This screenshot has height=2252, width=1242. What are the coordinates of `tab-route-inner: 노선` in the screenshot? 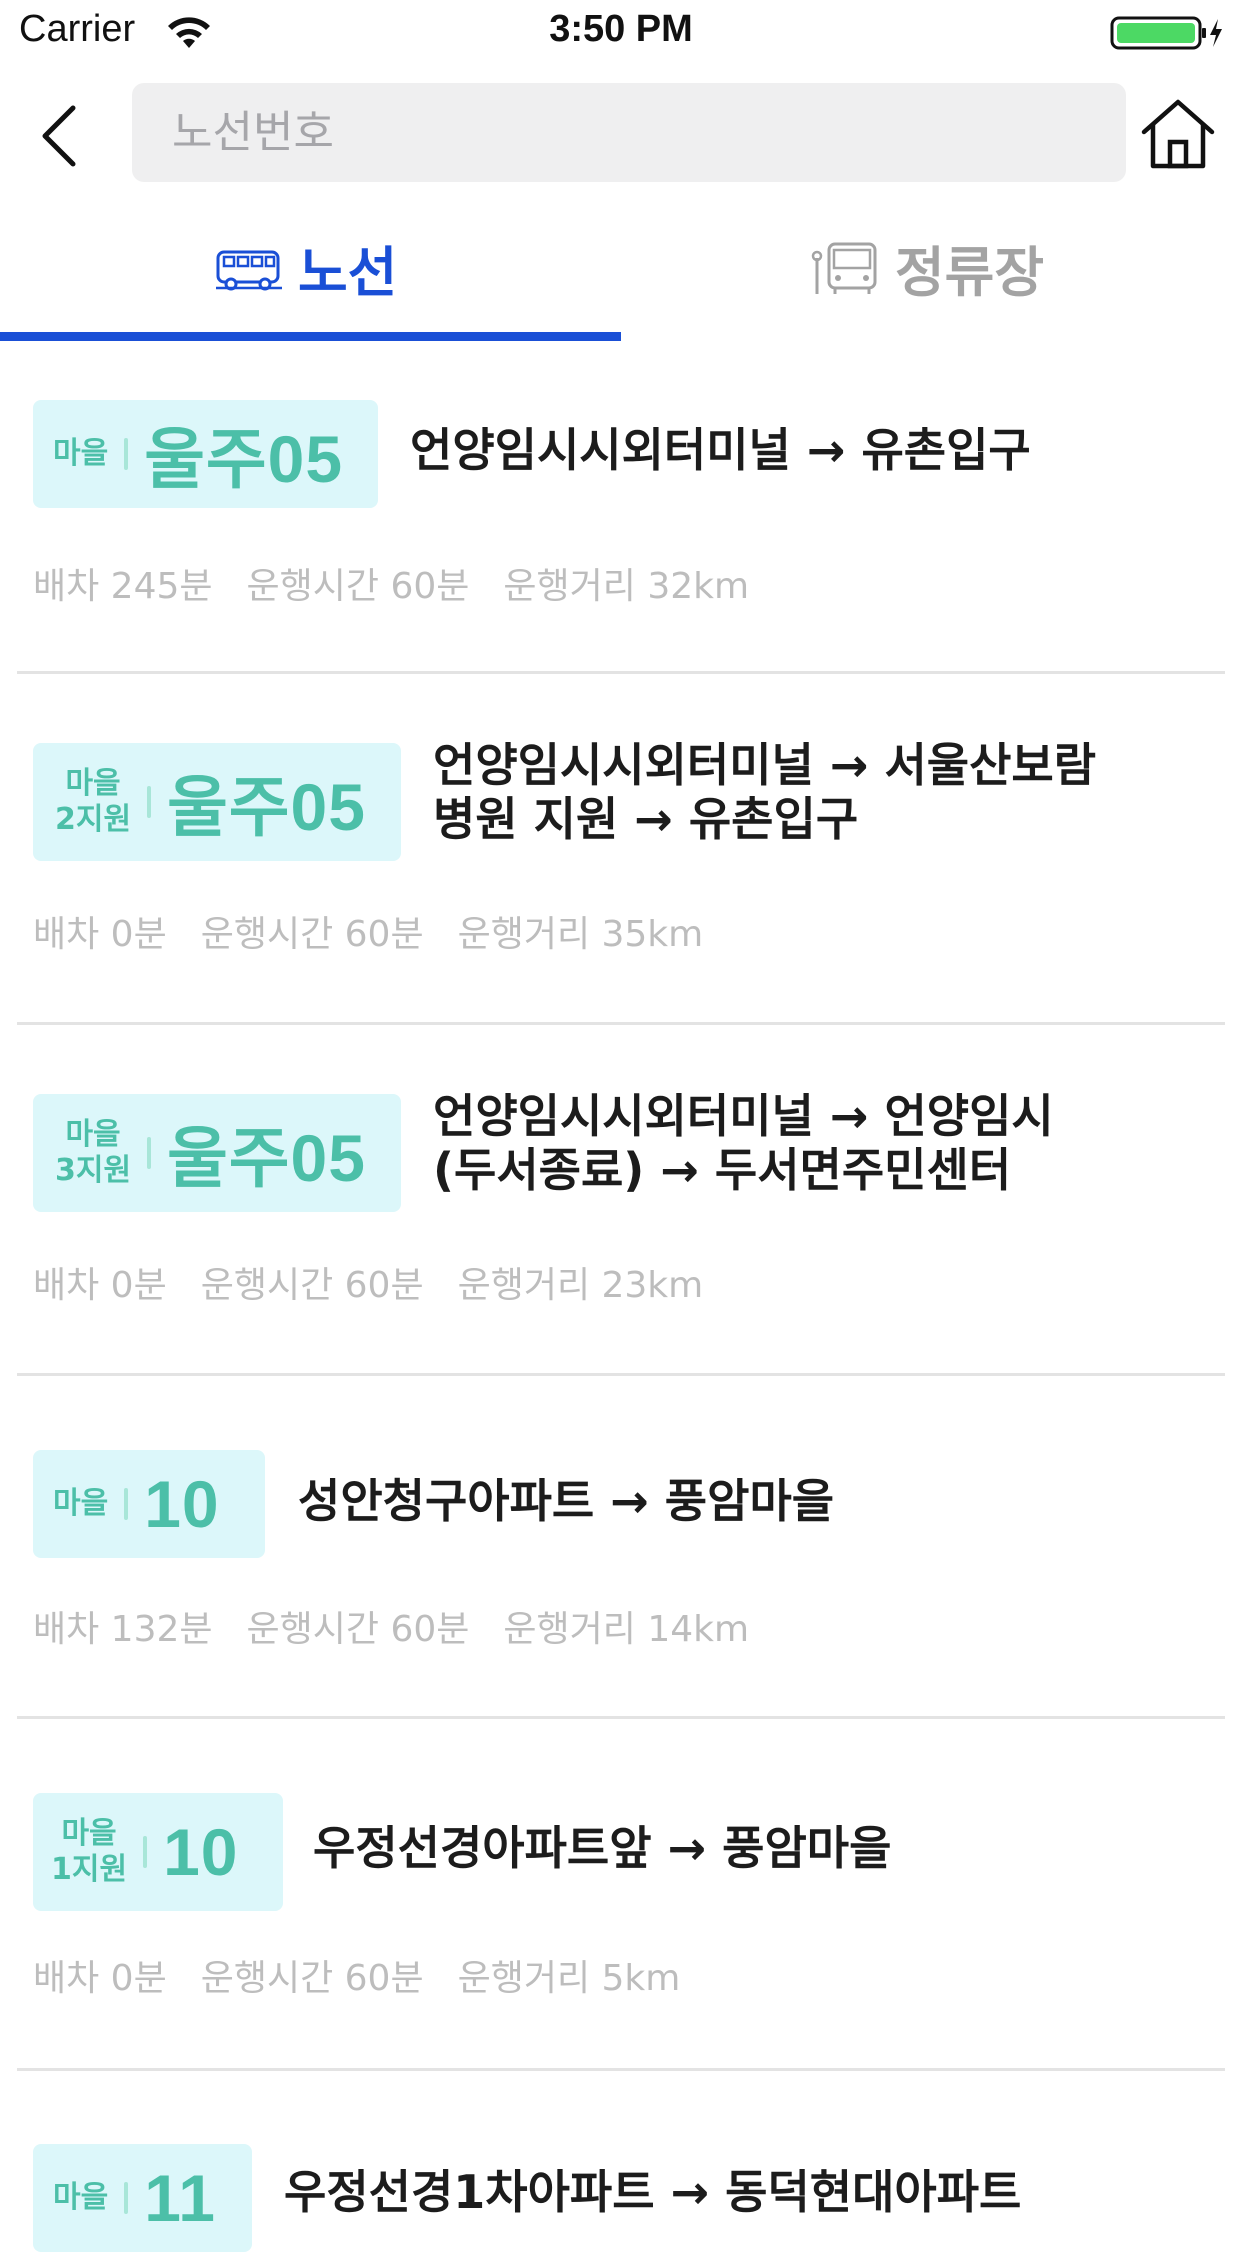 It's located at (305, 267).